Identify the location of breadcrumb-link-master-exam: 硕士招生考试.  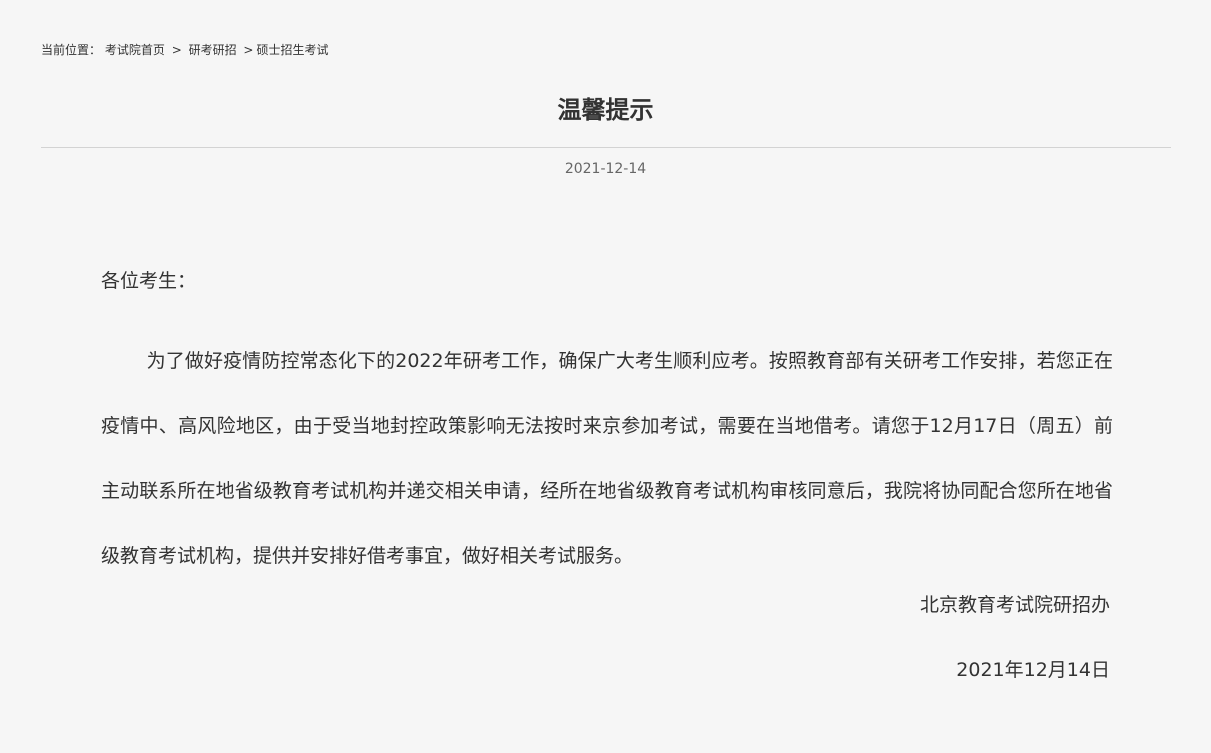
(292, 50).